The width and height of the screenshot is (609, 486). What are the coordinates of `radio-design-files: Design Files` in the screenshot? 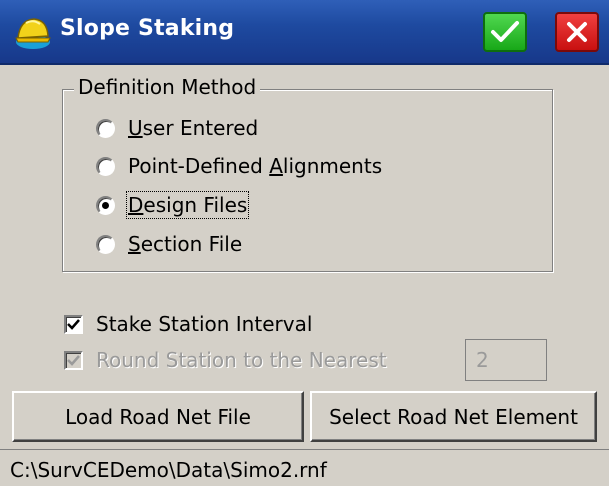 It's located at (173, 205).